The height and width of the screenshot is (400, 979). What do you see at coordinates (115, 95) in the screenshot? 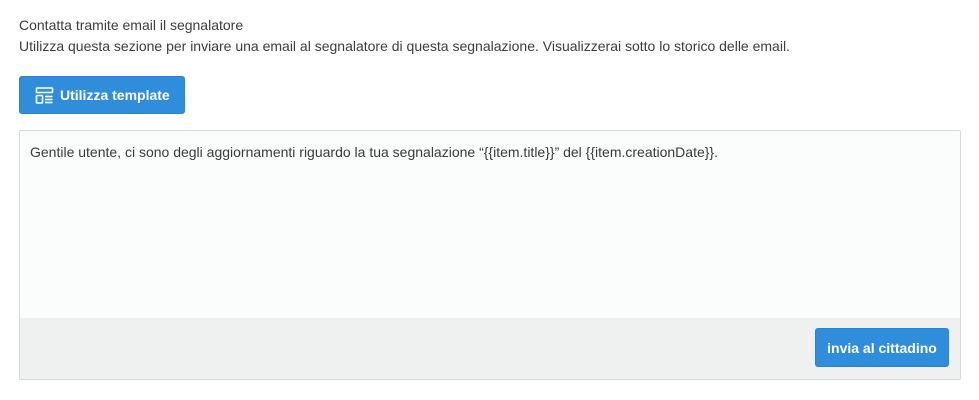
I see `use-template-label: Utilizza template` at bounding box center [115, 95].